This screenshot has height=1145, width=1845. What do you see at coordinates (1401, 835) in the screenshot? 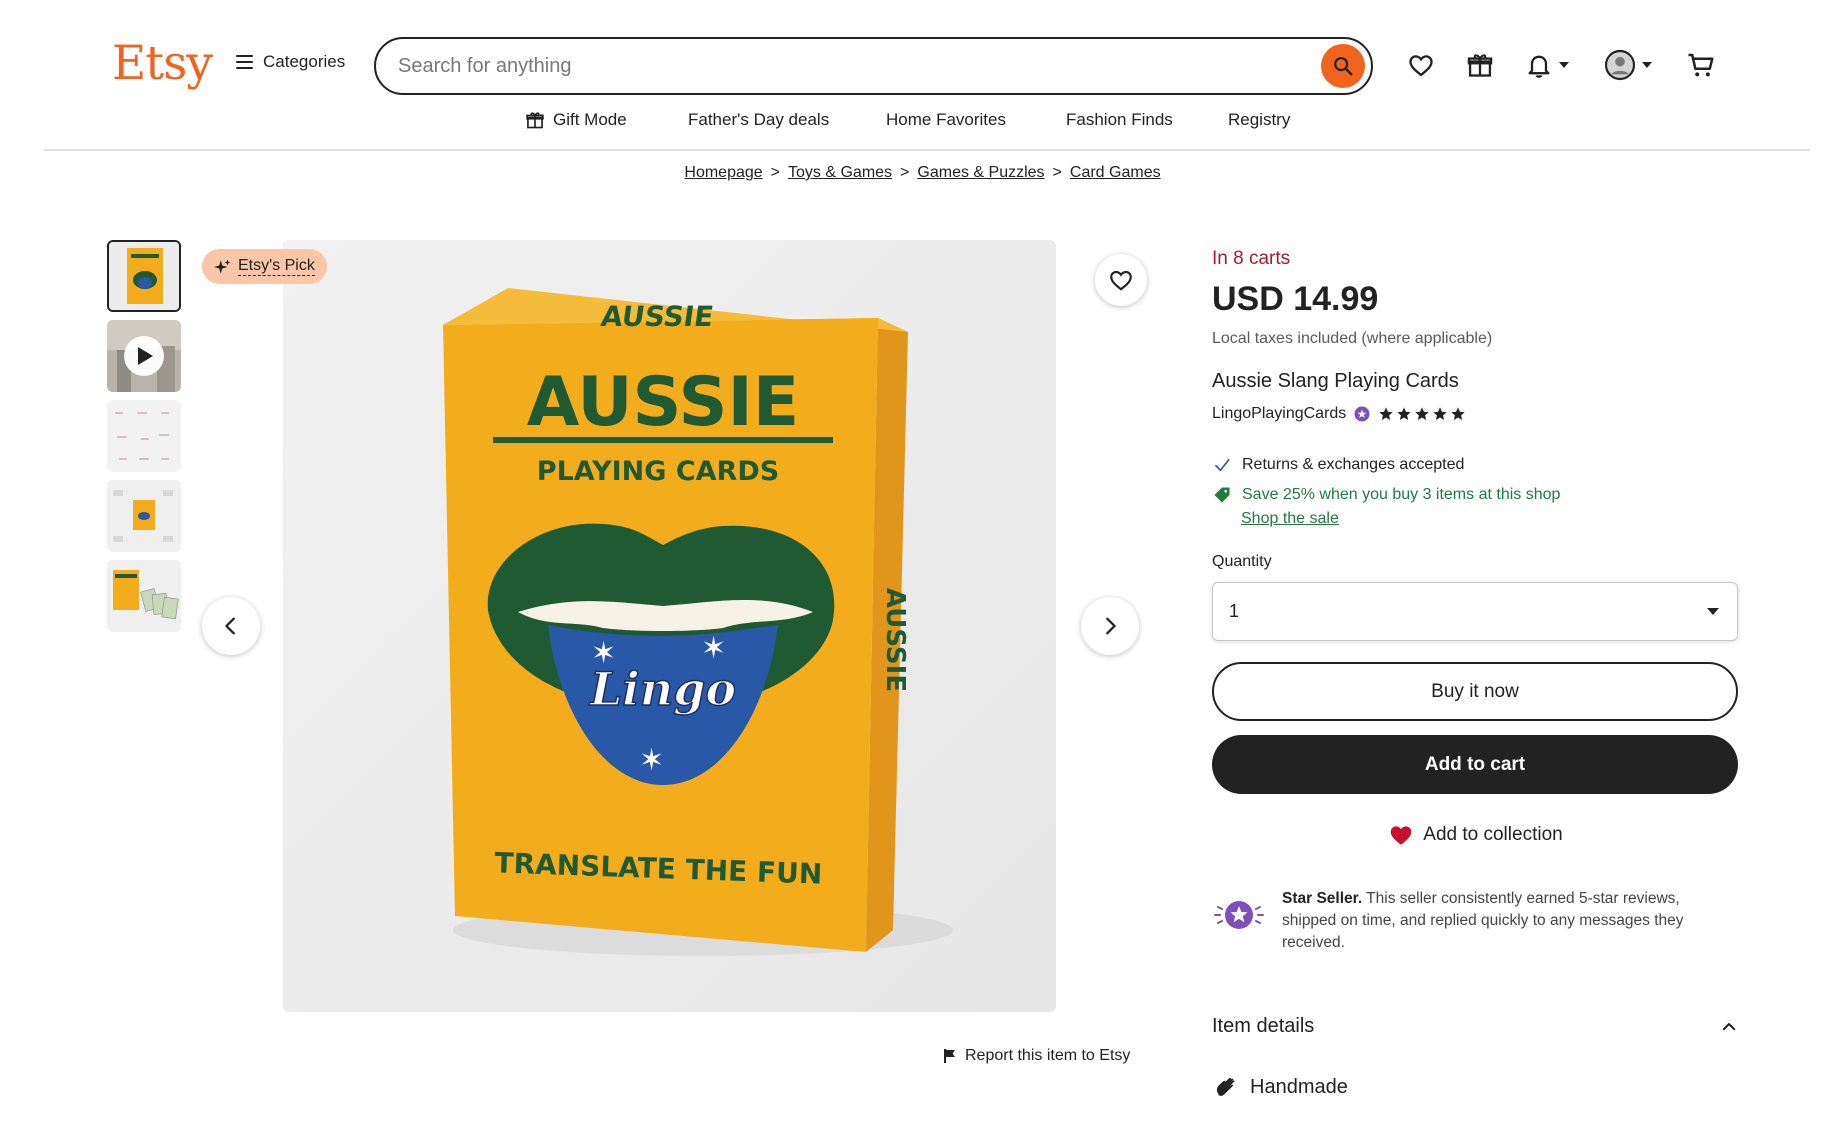
I see `heart-filled-icon` at bounding box center [1401, 835].